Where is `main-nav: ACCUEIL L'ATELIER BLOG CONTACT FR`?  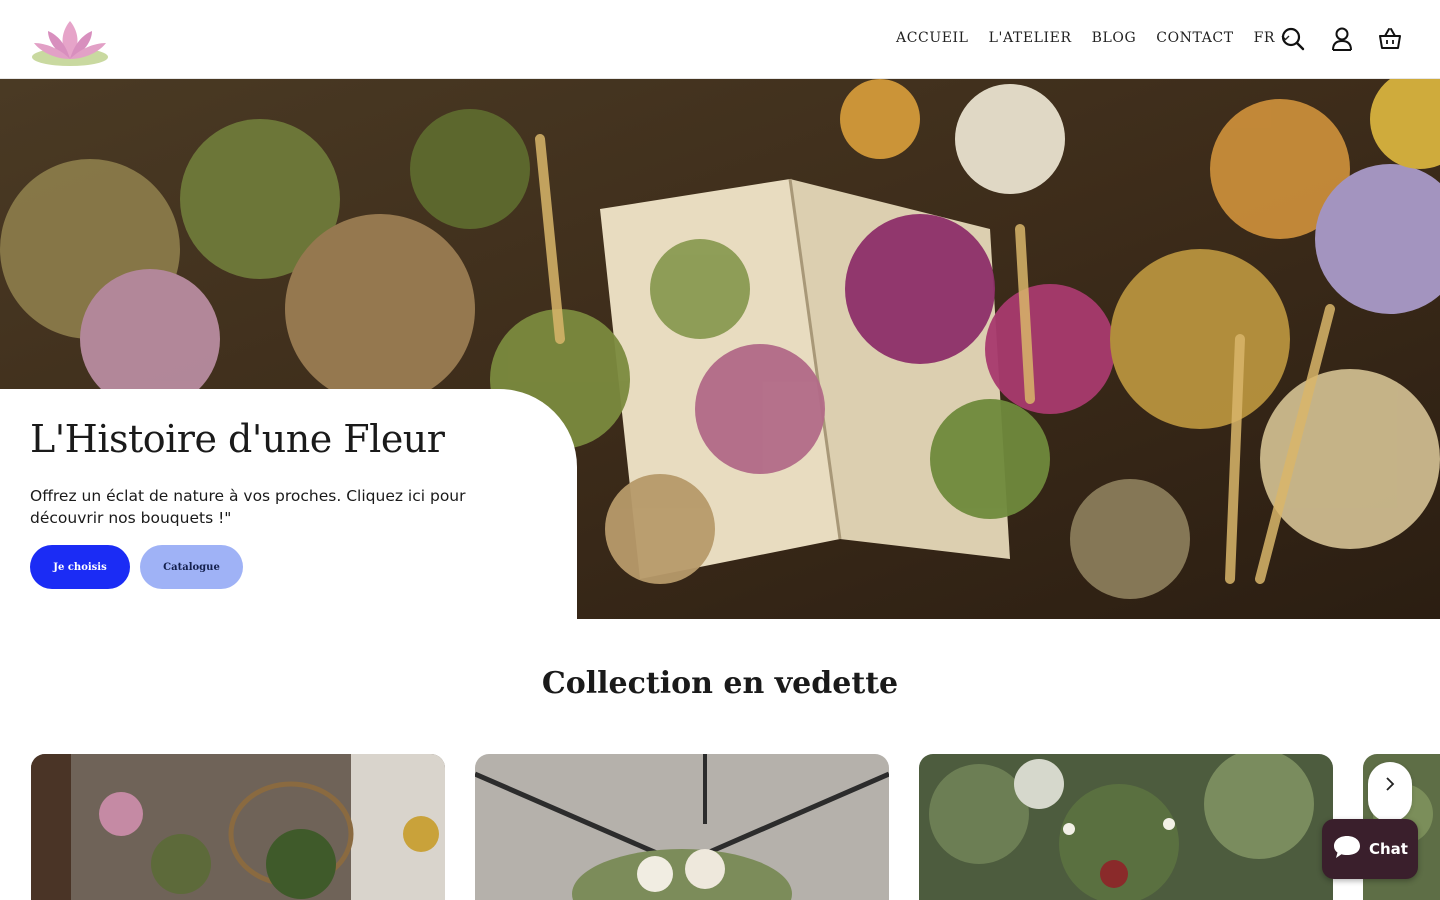 main-nav: ACCUEIL L'ATELIER BLOG CONTACT FR is located at coordinates (1093, 38).